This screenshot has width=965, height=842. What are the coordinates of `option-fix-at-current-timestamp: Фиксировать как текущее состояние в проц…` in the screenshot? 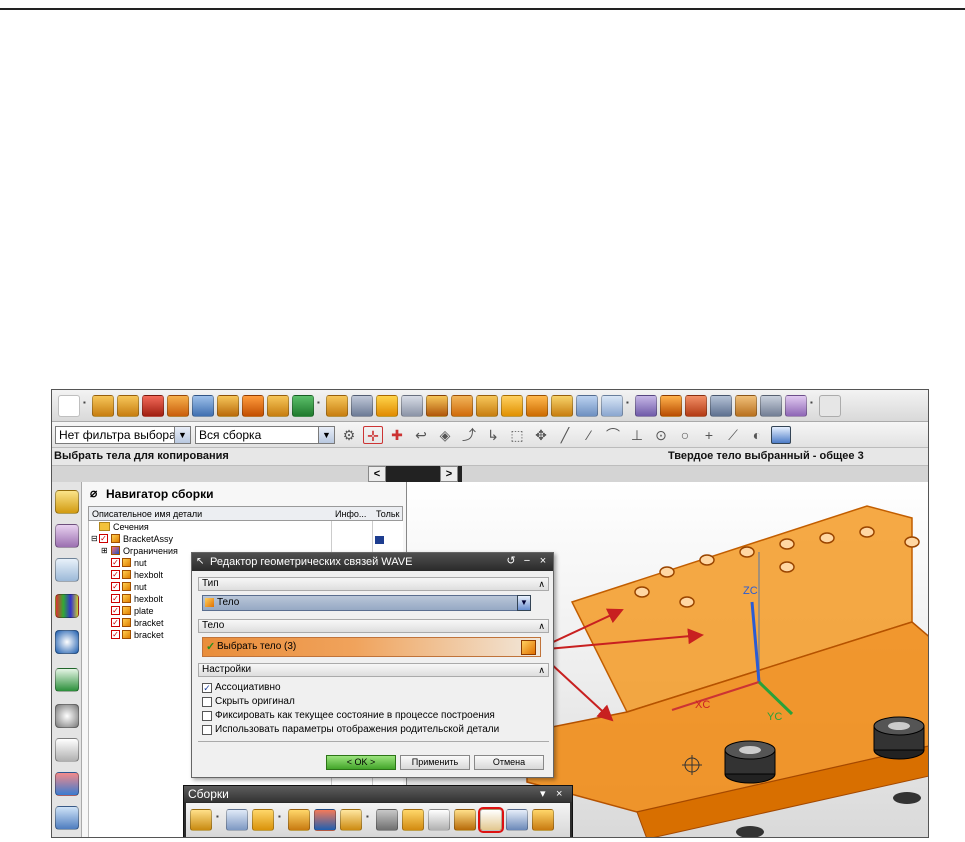 It's located at (348, 716).